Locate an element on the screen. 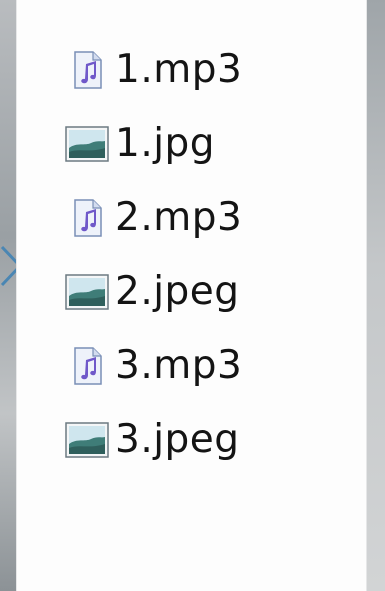  file-name: 3.mp3 is located at coordinates (179, 365).